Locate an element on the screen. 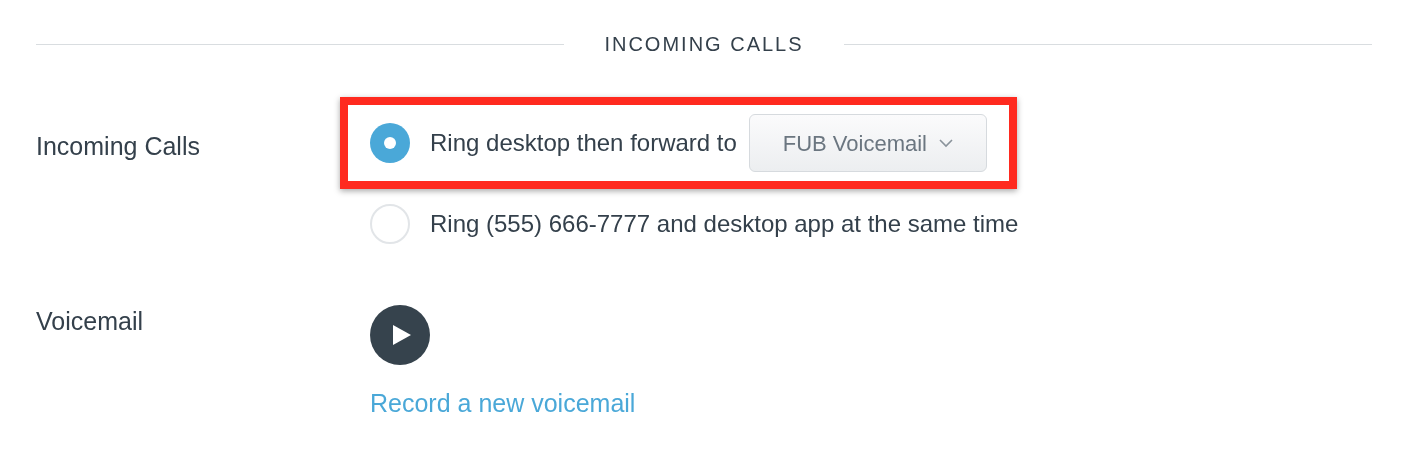  option-label: Ring desktop then forward to is located at coordinates (583, 143).